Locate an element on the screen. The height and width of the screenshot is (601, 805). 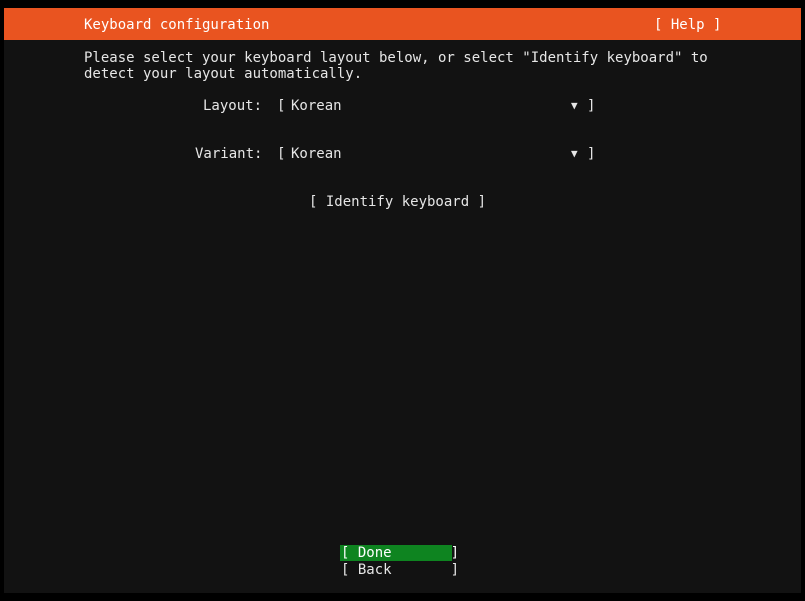
variant-select-close-bracket: ] is located at coordinates (591, 154).